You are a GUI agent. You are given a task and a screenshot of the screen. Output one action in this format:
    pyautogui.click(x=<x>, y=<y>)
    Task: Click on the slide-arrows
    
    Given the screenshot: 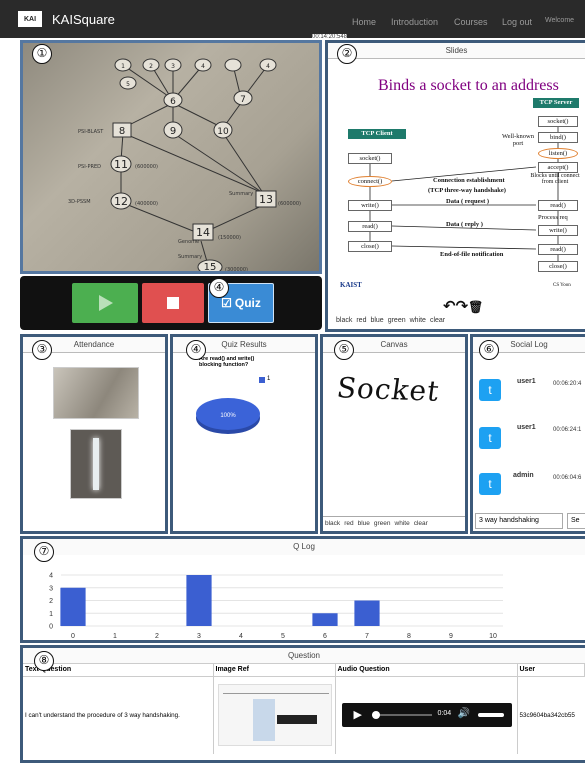 What is the action you would take?
    pyautogui.click(x=464, y=194)
    